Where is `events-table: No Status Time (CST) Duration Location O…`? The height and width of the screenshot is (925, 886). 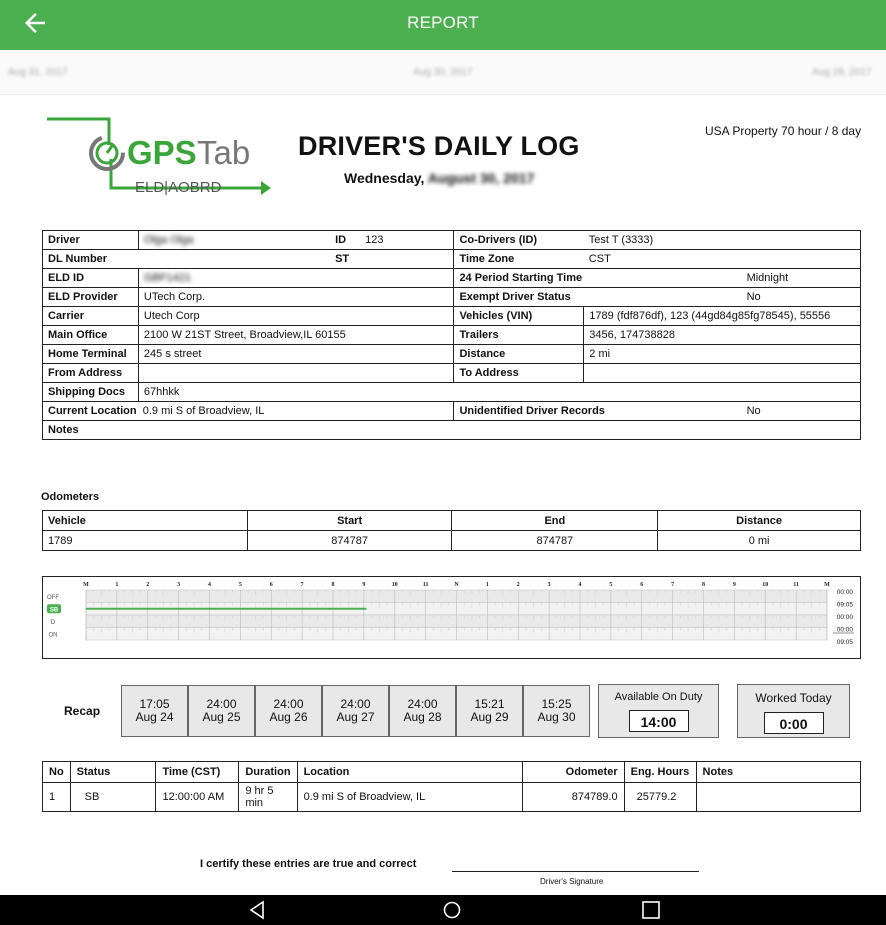 events-table: No Status Time (CST) Duration Location O… is located at coordinates (452, 786).